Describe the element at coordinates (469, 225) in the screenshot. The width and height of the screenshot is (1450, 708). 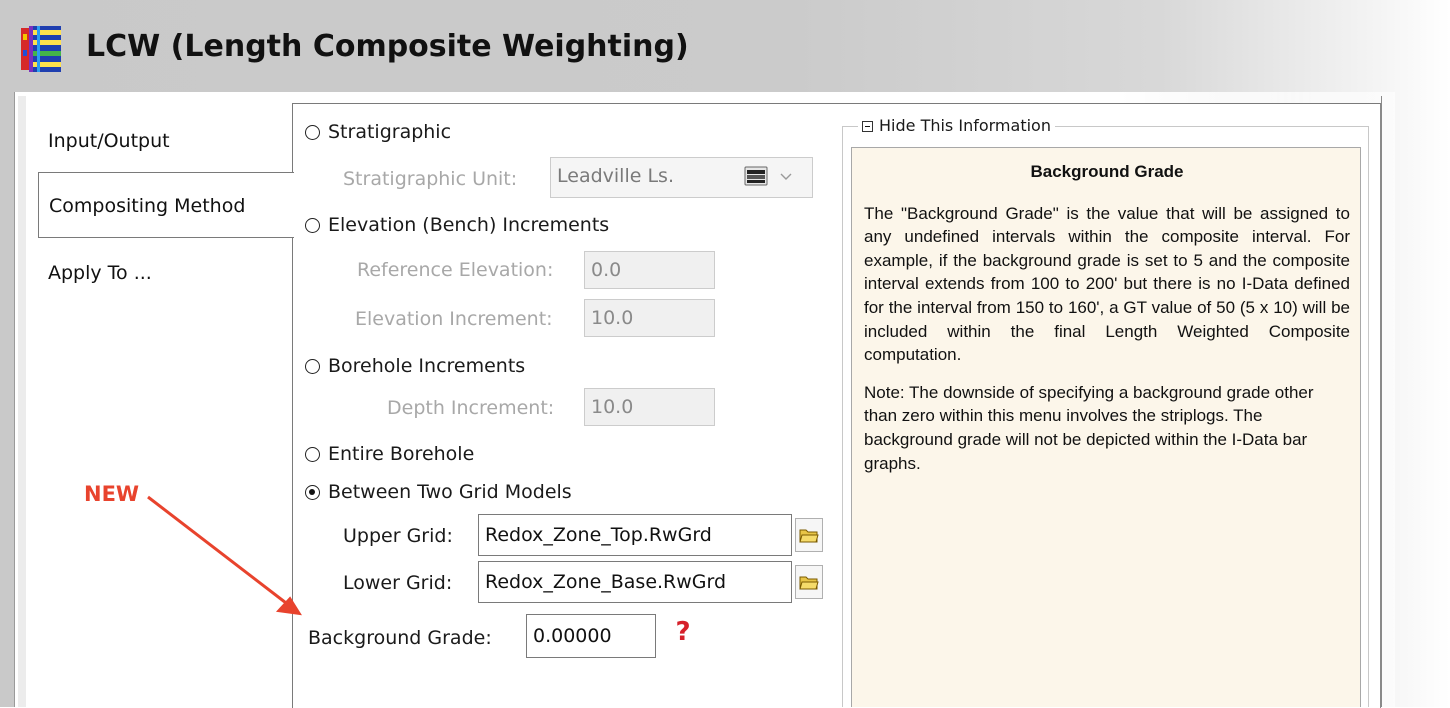
I see `radio-elevation-label: Elevation (Bench) Increments` at that location.